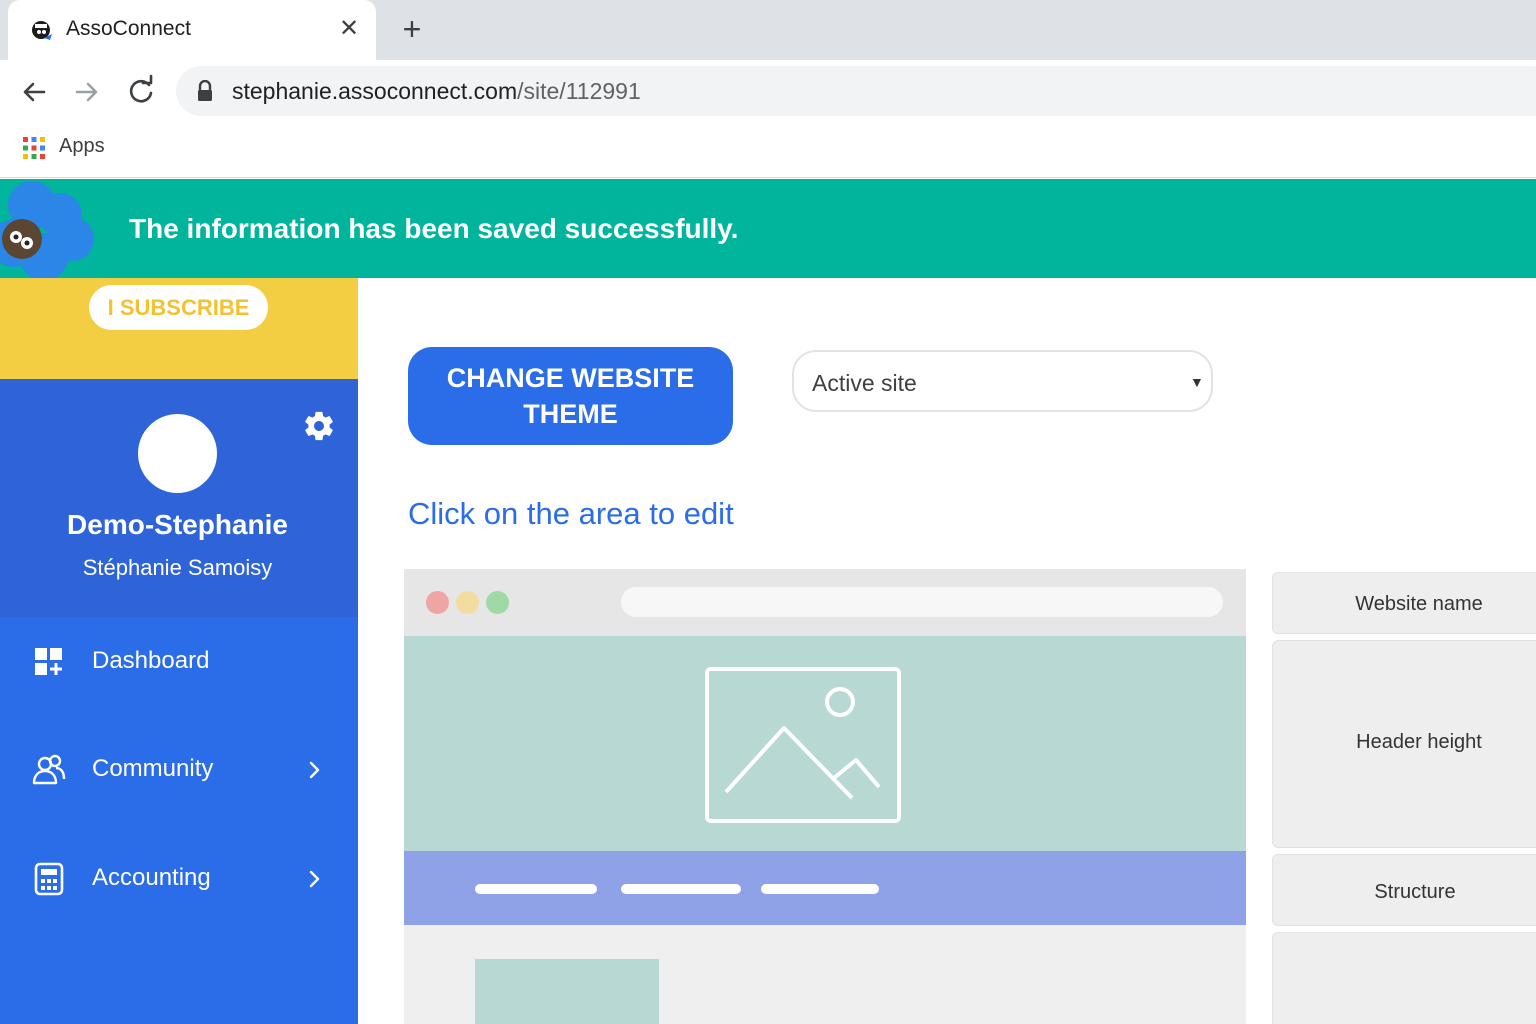 This screenshot has width=1536, height=1024. I want to click on panel-card, so click(1404, 978).